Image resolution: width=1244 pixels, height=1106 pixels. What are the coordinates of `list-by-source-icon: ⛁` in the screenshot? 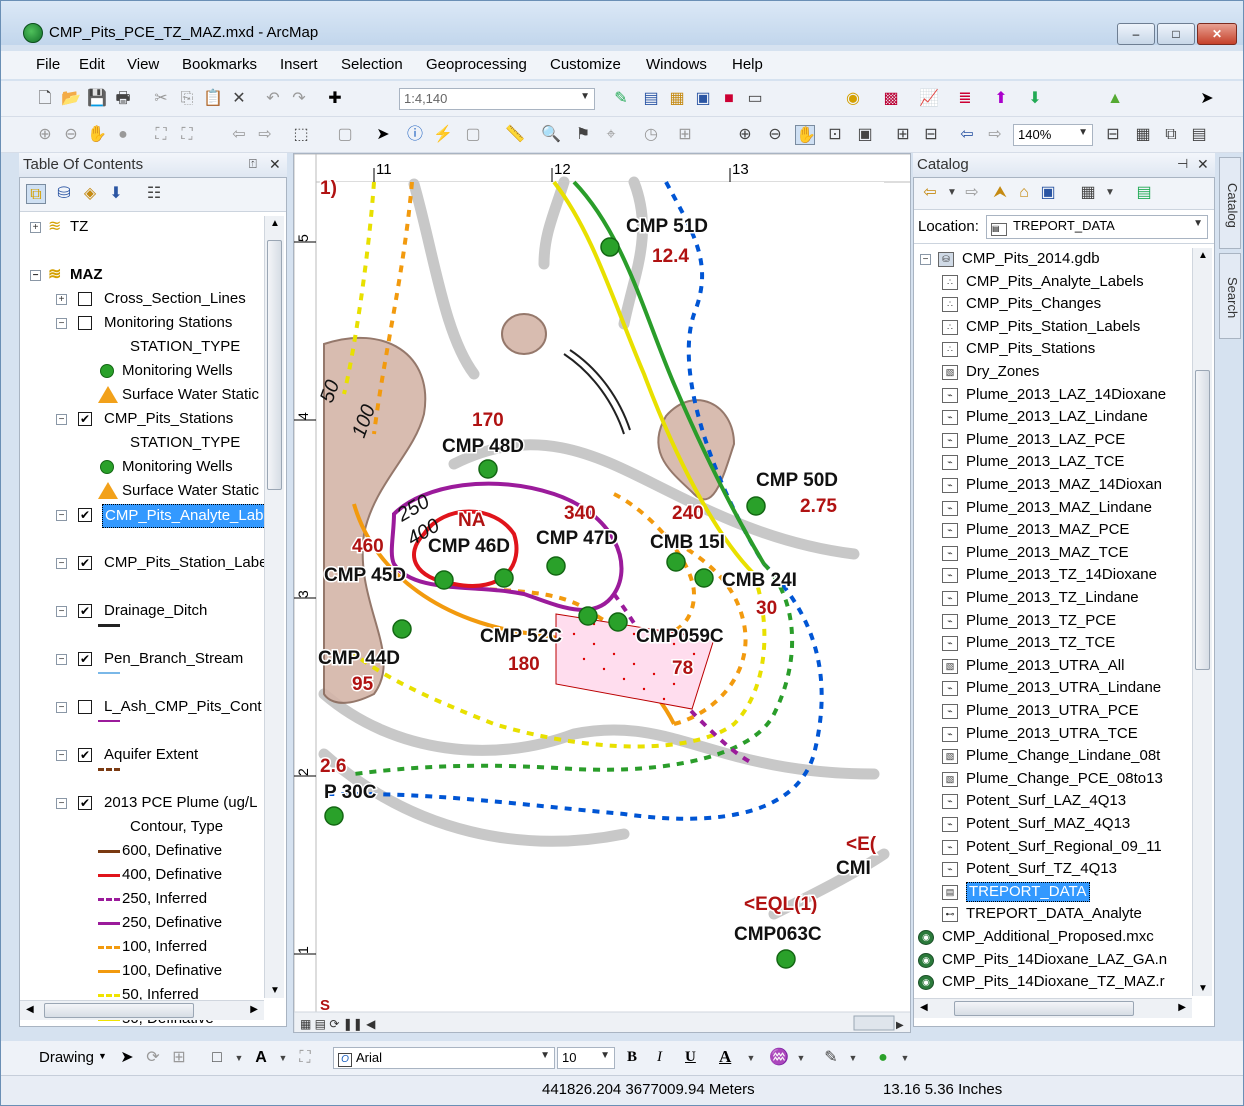 It's located at (64, 194).